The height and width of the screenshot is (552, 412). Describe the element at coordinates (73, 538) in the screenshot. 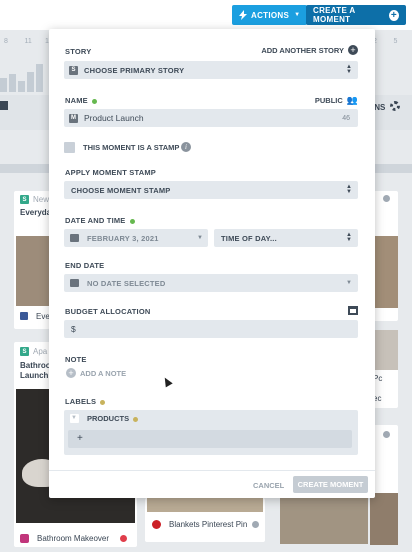

I see `card-footer-text: Bathroom Makeover` at that location.